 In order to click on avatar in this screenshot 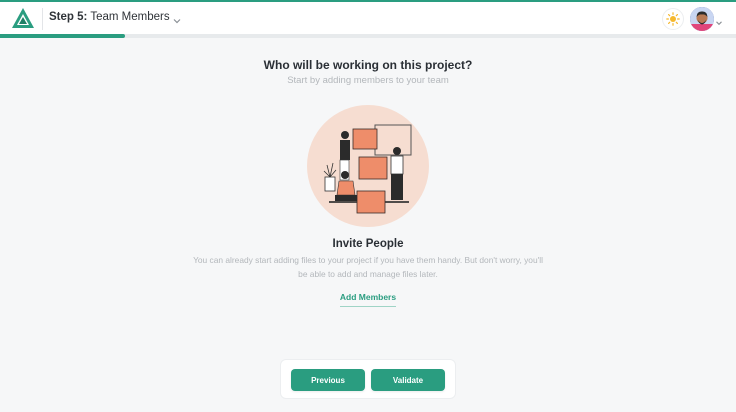, I will do `click(702, 19)`.